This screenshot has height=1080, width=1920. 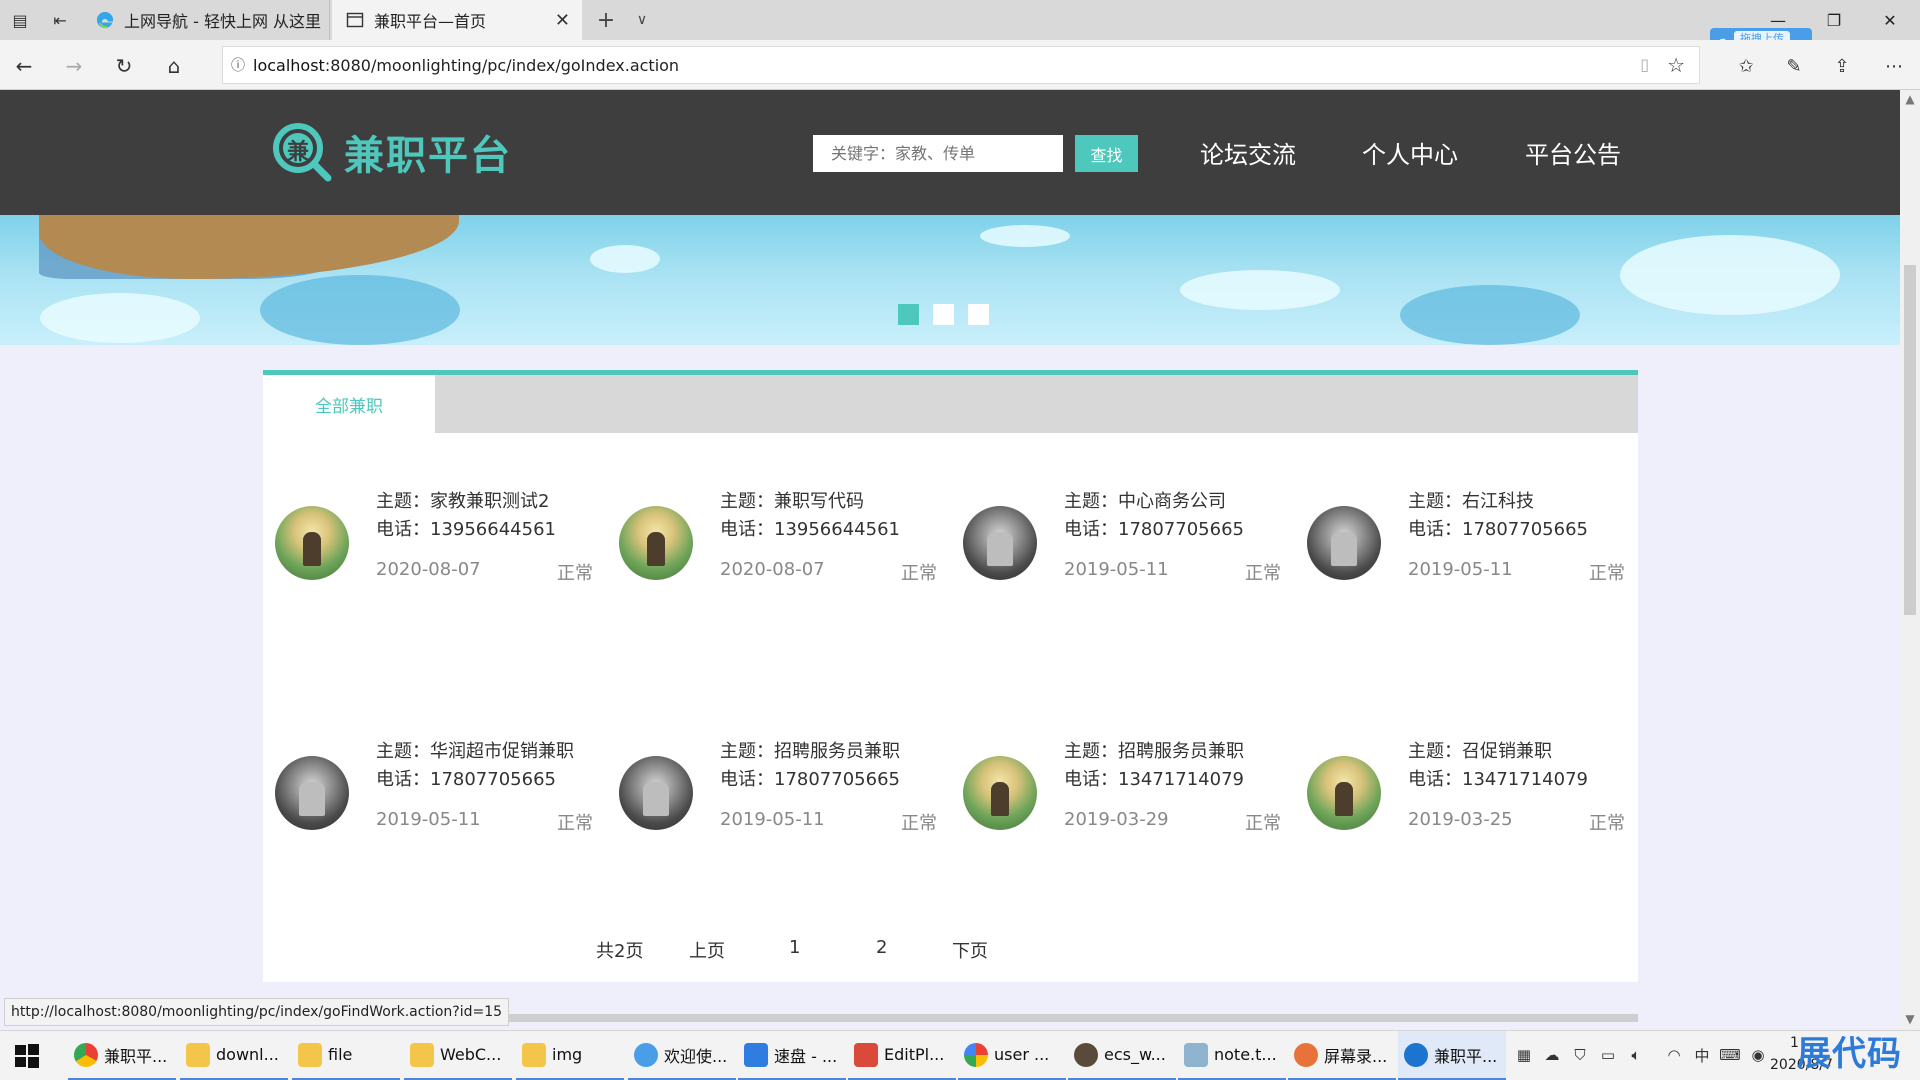 I want to click on job-phone: 电话：17807705665, so click(x=1498, y=529).